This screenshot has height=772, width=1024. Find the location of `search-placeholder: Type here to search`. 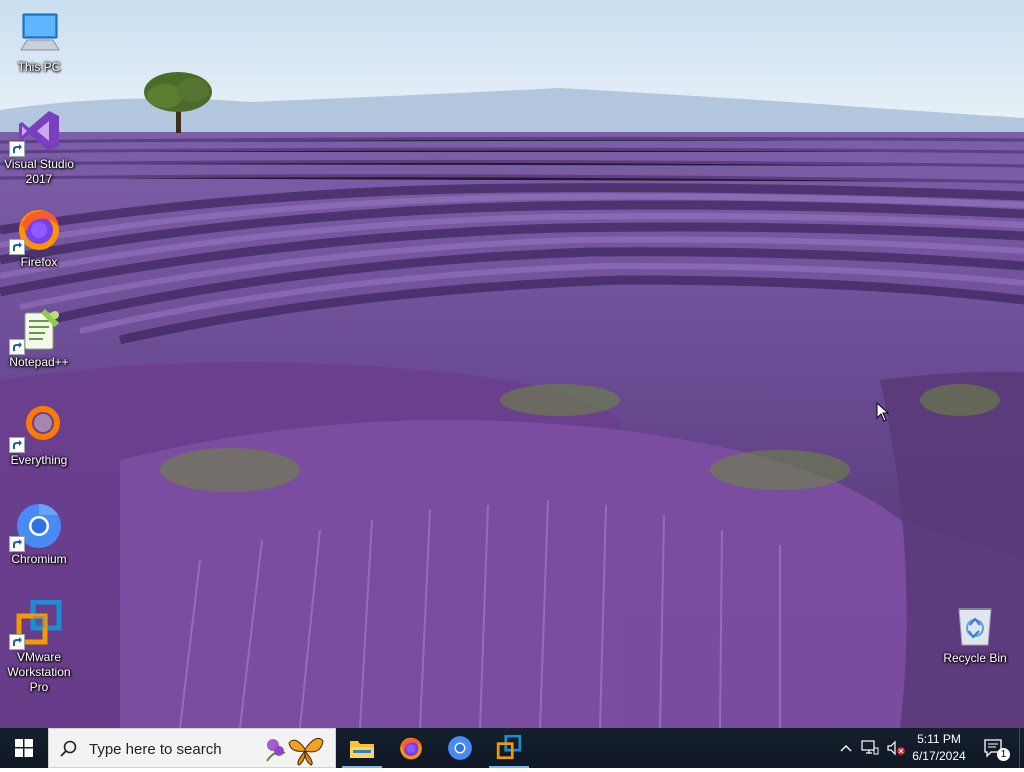

search-placeholder: Type here to search is located at coordinates (155, 749).